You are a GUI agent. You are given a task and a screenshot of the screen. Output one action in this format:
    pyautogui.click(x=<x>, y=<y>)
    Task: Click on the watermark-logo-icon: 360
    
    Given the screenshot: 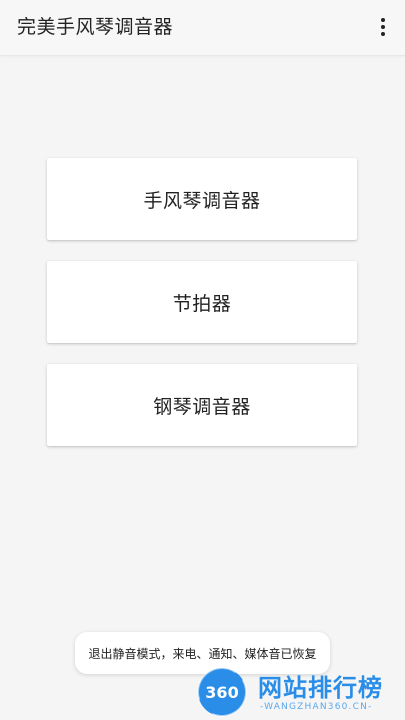 What is the action you would take?
    pyautogui.click(x=222, y=692)
    